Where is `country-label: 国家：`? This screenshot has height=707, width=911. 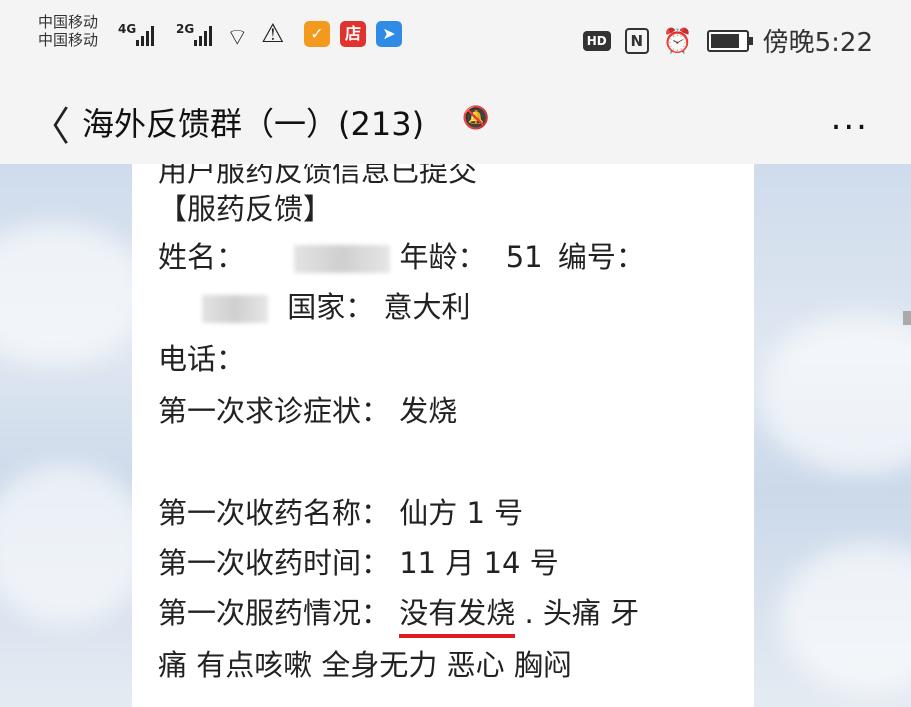 country-label: 国家： is located at coordinates (331, 307).